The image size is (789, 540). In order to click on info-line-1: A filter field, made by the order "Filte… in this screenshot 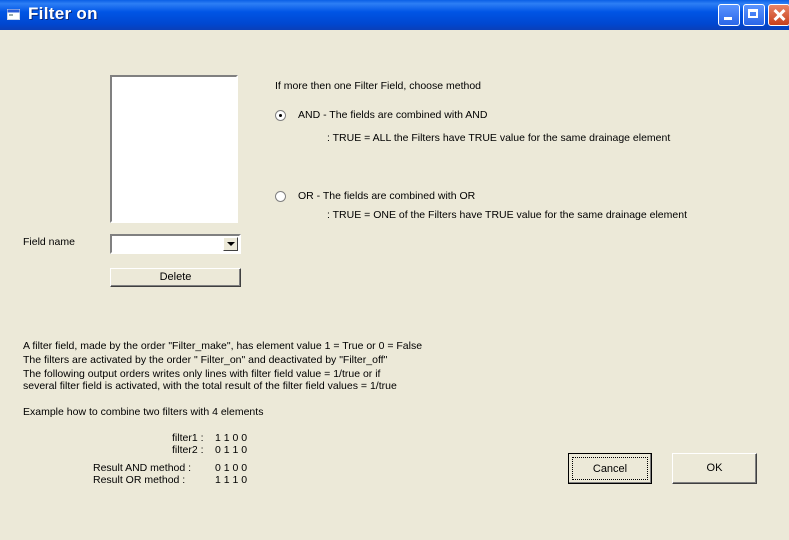, I will do `click(223, 346)`.